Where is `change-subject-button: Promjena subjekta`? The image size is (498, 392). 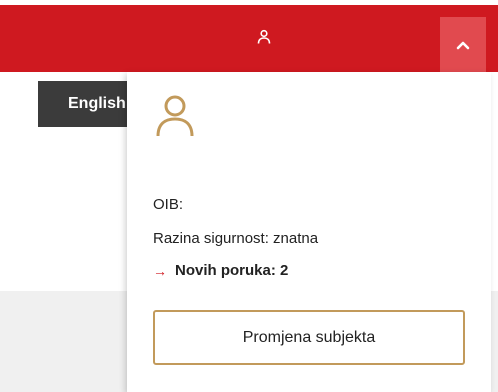 change-subject-button: Promjena subjekta is located at coordinates (309, 337).